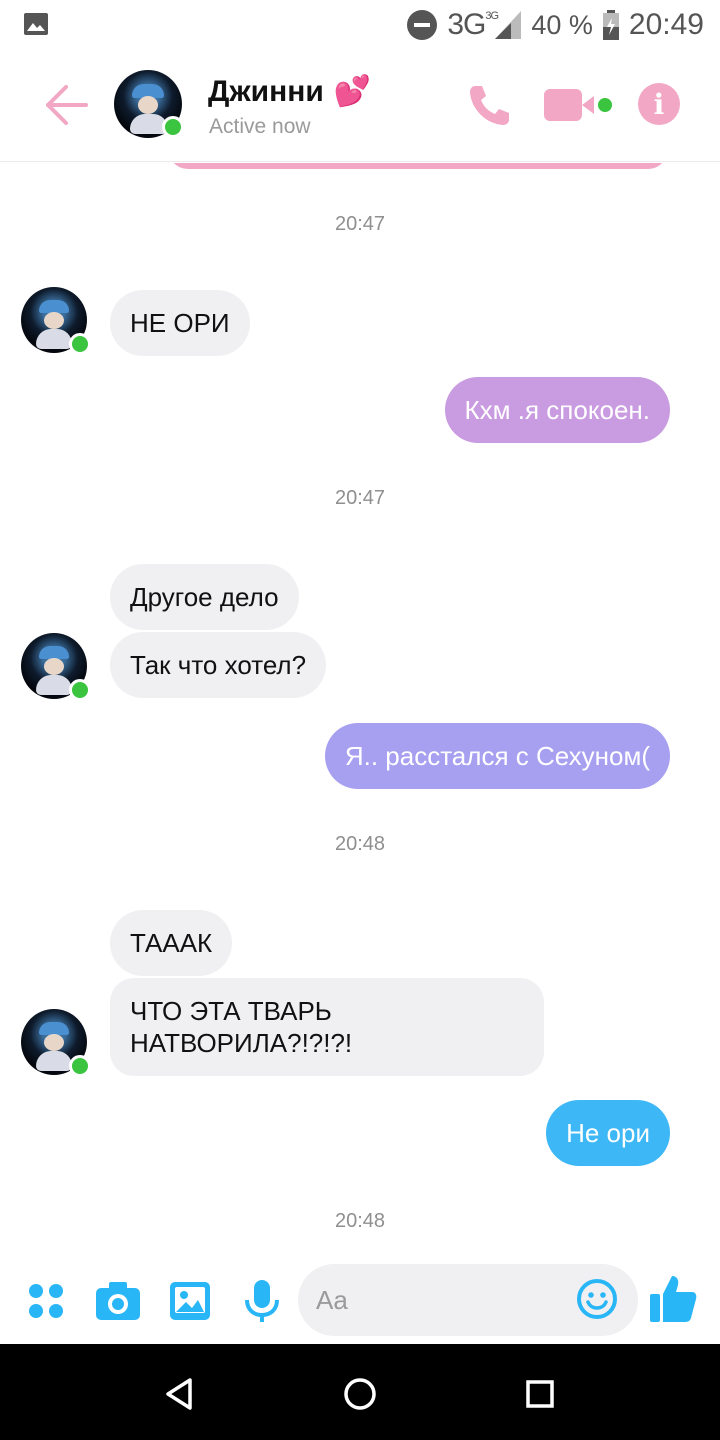 Image resolution: width=720 pixels, height=1440 pixels. What do you see at coordinates (597, 1299) in the screenshot?
I see `emoji-icon` at bounding box center [597, 1299].